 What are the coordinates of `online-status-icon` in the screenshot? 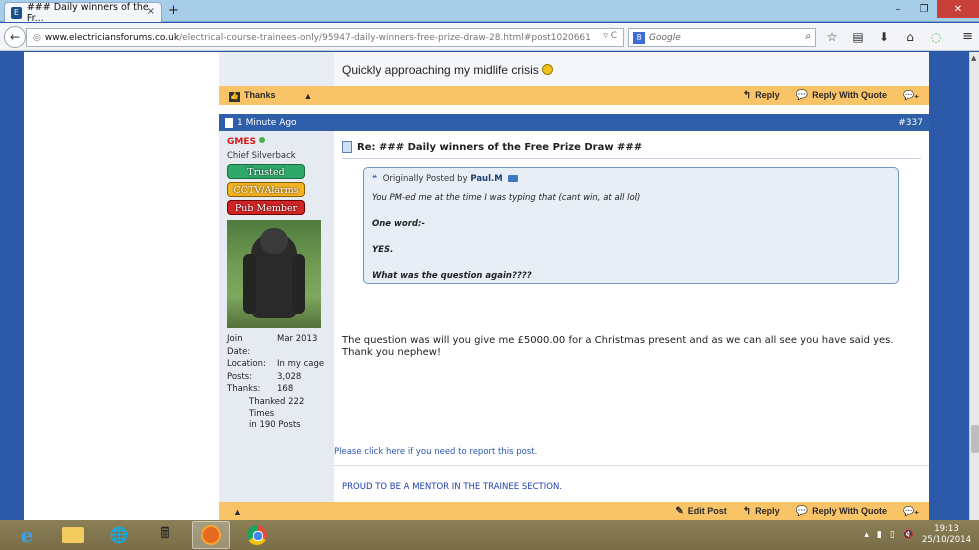 It's located at (261, 140).